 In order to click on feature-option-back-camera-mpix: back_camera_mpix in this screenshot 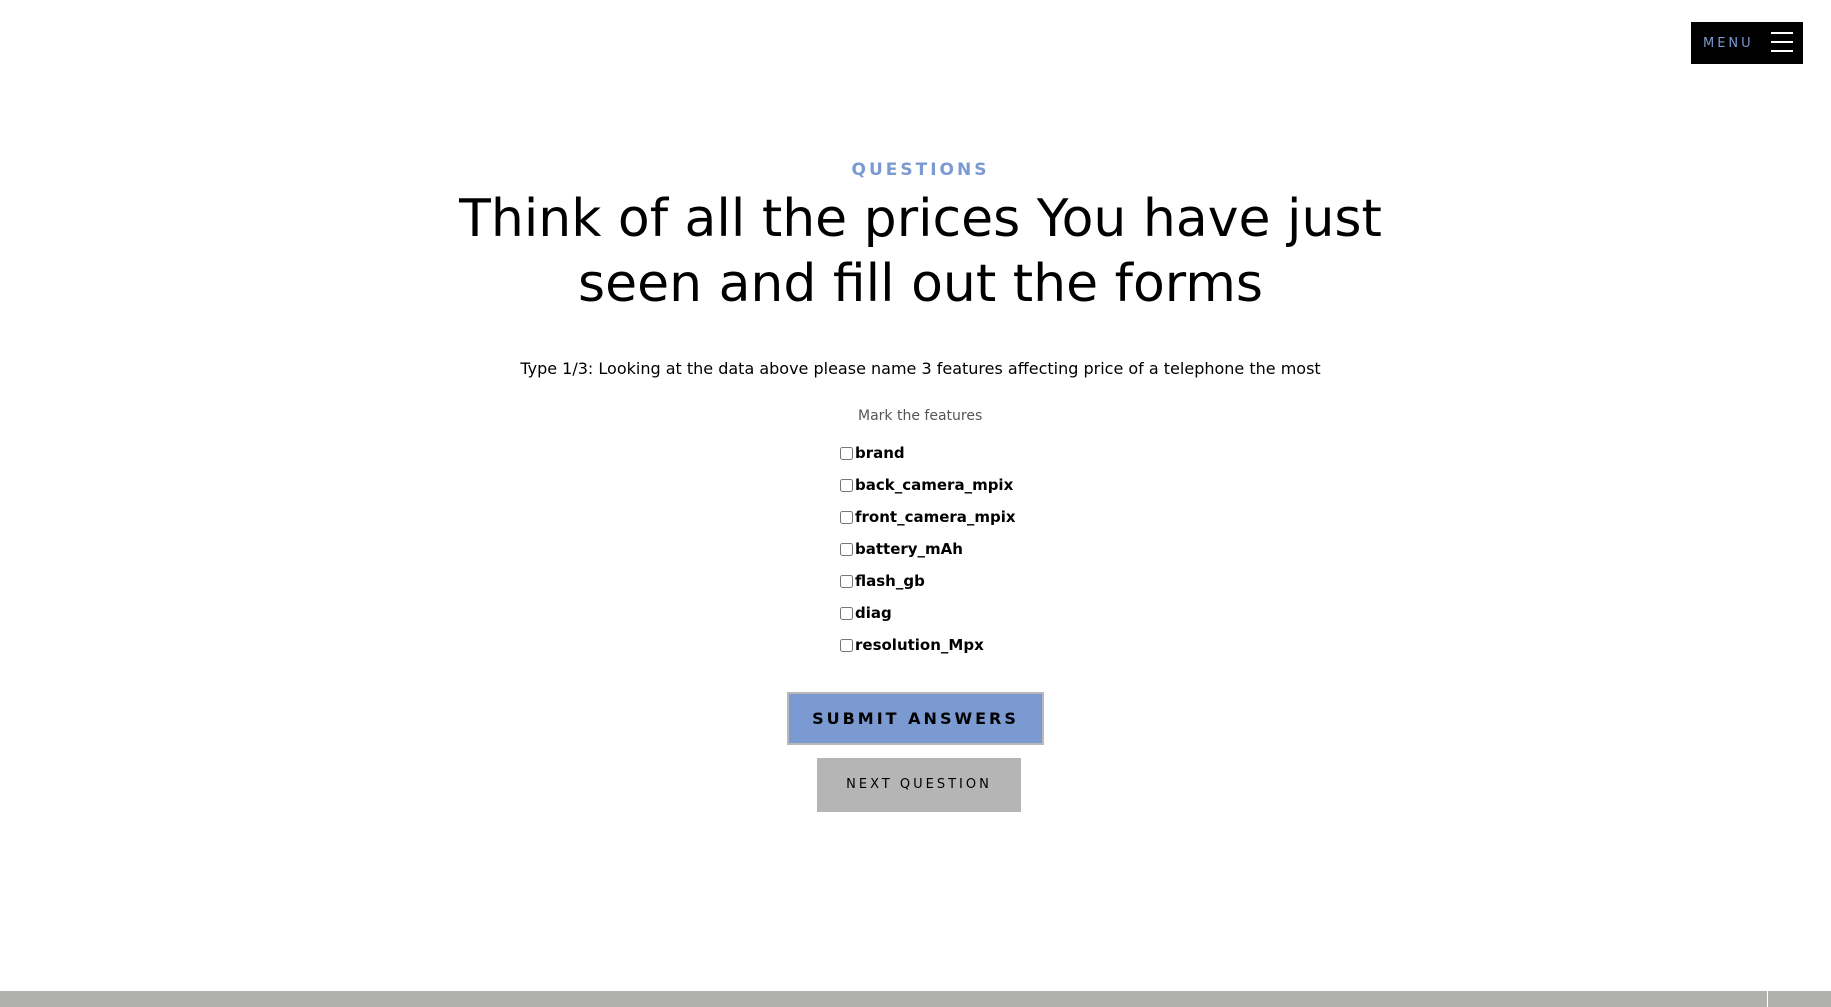, I will do `click(928, 485)`.